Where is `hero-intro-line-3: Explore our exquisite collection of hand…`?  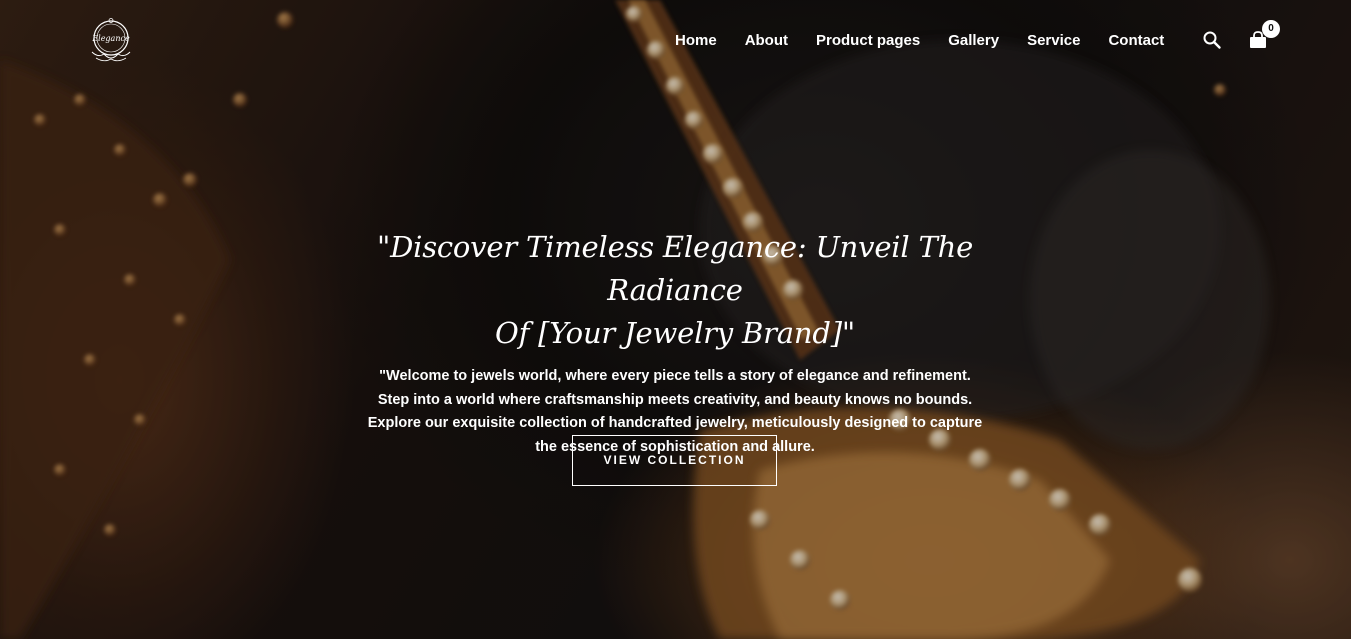 hero-intro-line-3: Explore our exquisite collection of hand… is located at coordinates (675, 423).